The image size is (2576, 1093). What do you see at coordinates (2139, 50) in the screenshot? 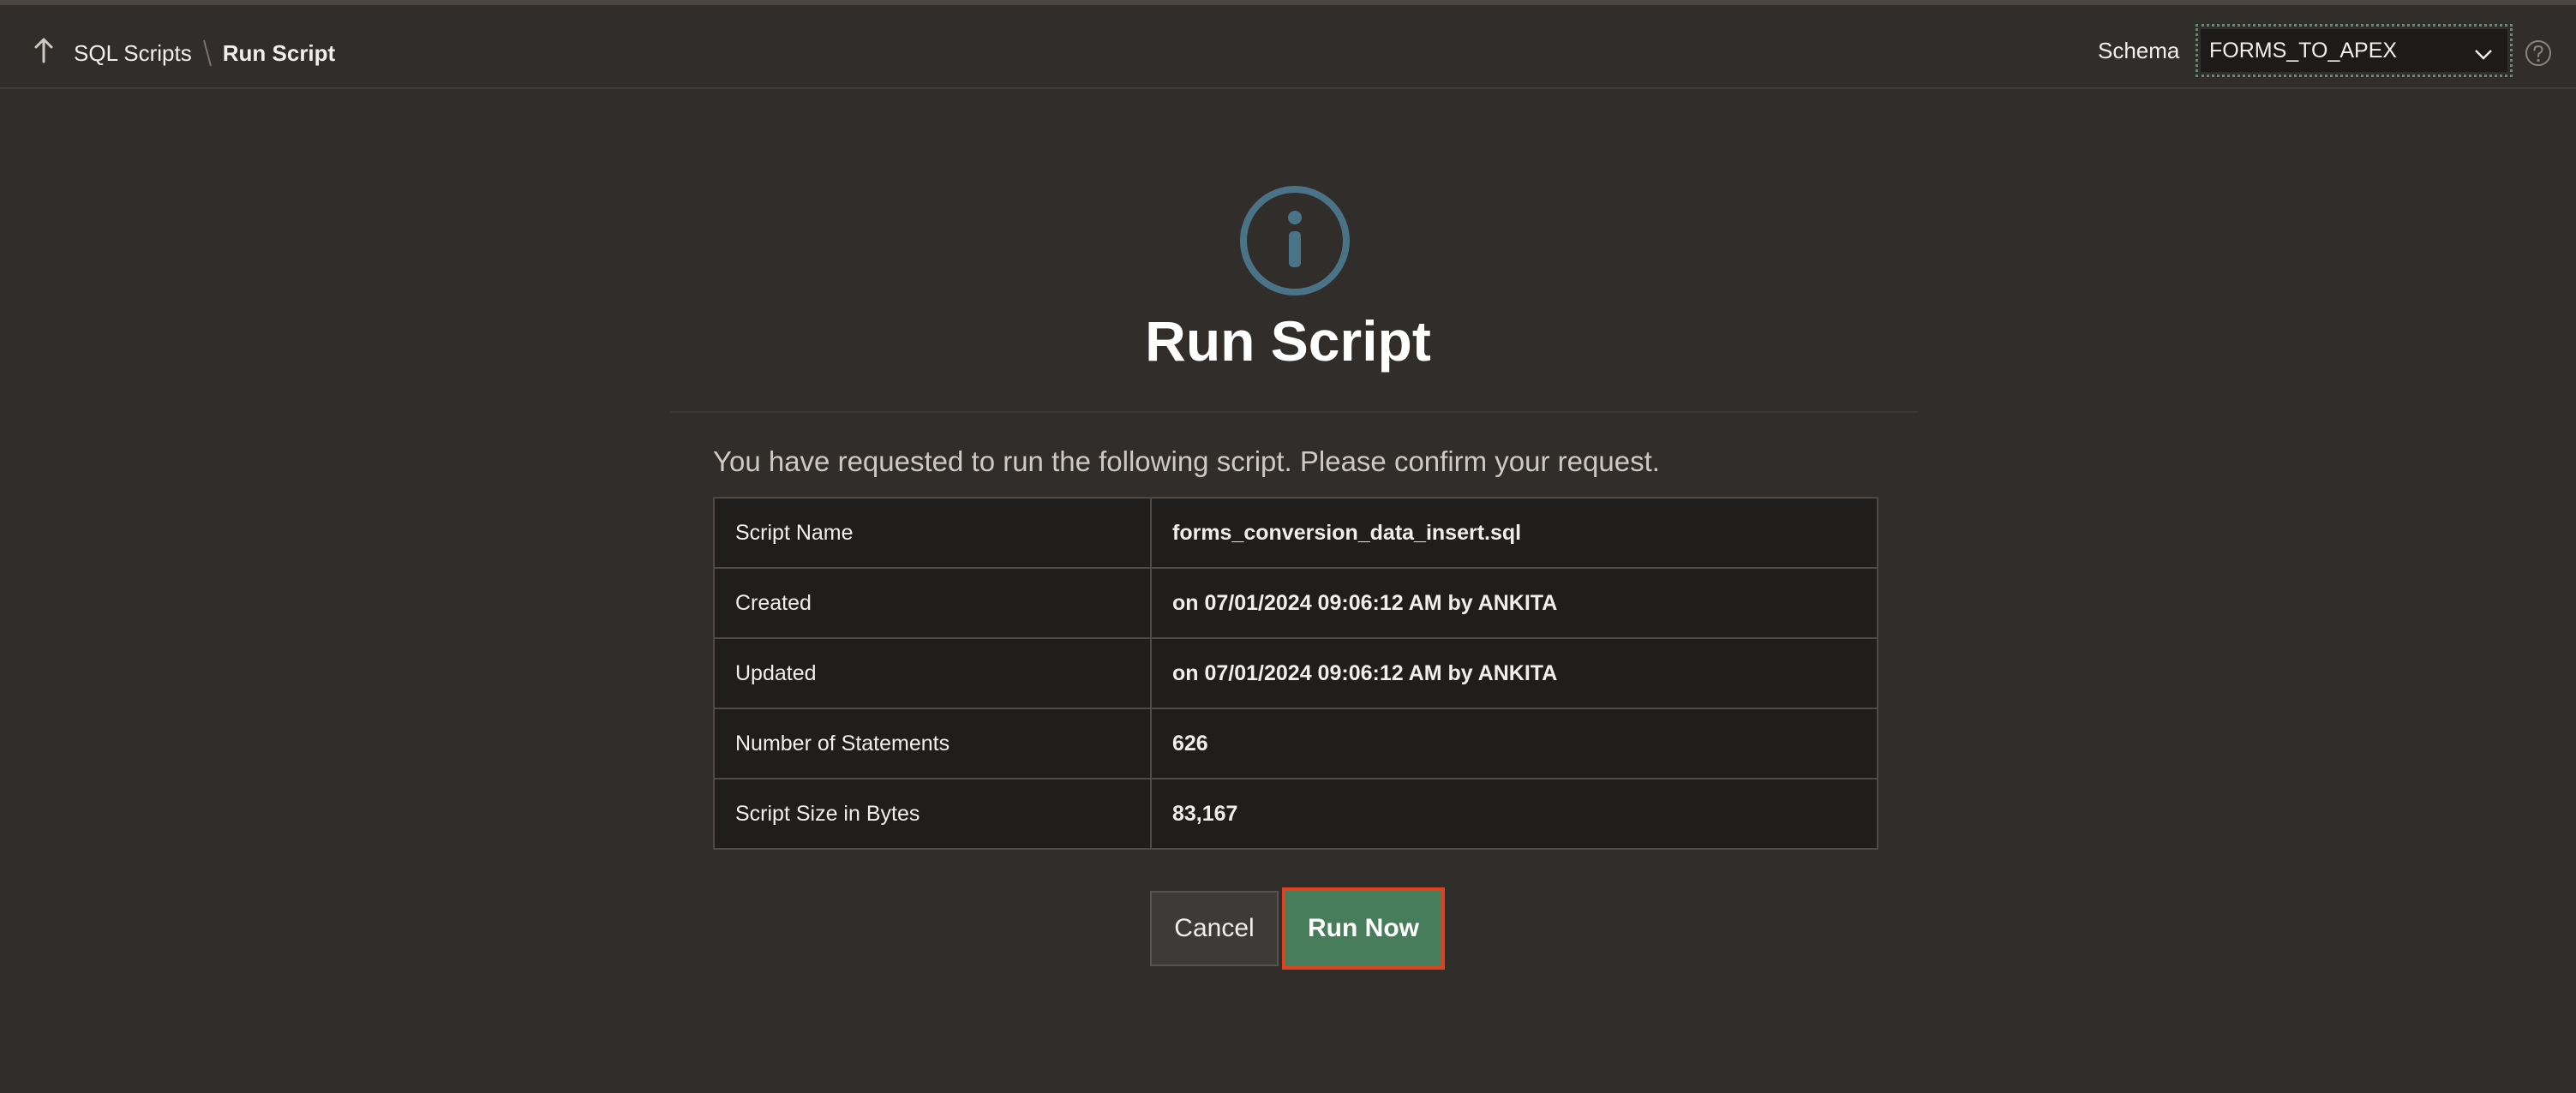
I see `schema-label: Schema` at bounding box center [2139, 50].